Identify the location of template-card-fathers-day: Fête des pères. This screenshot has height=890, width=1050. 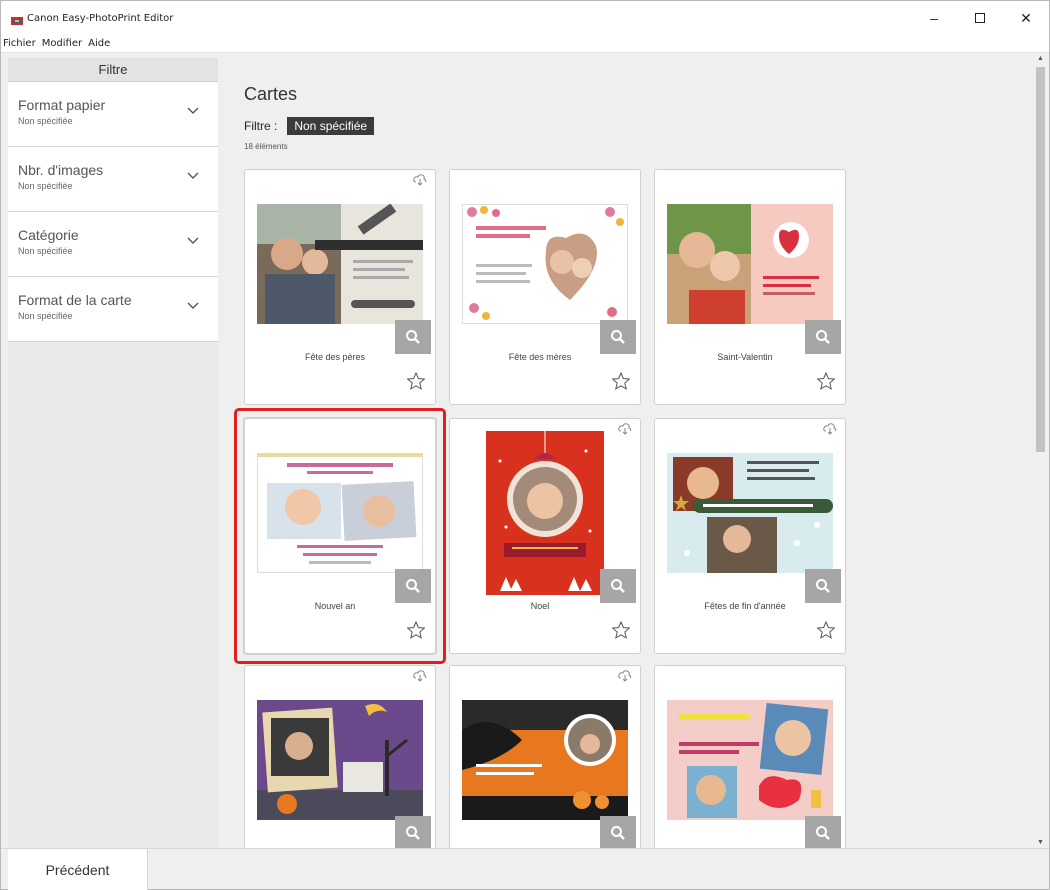
(340, 287).